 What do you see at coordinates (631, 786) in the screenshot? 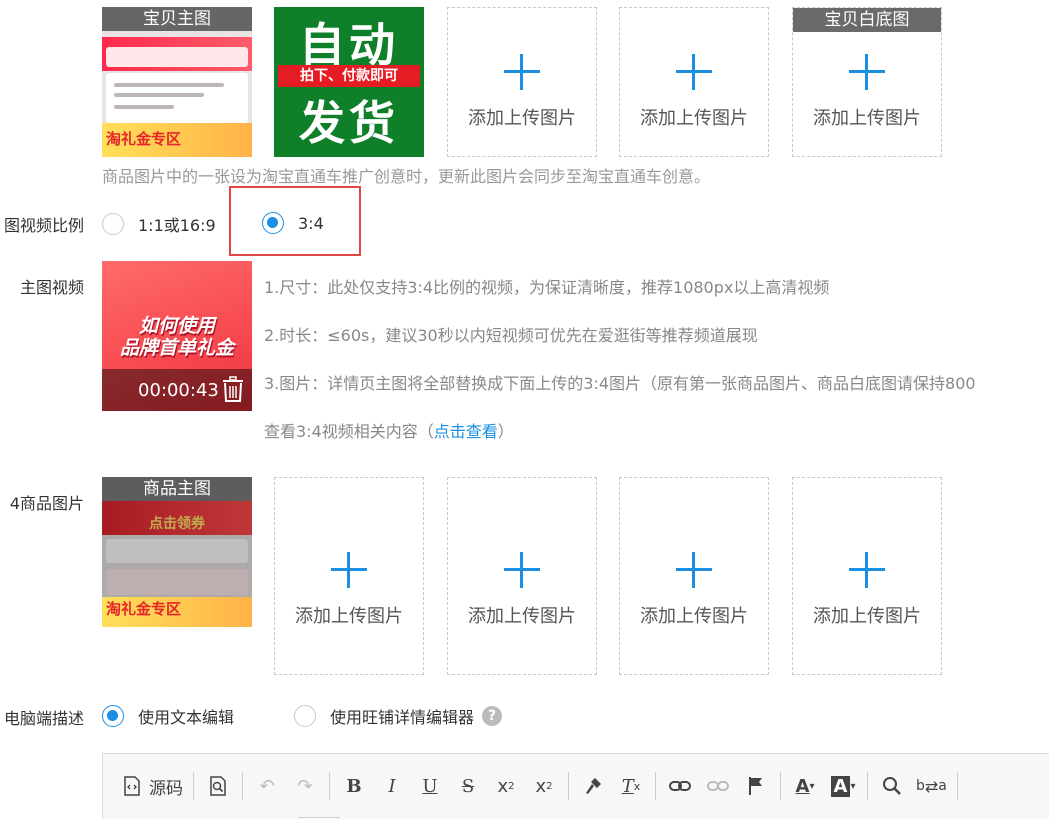
I see `clear-format-icon: Tx` at bounding box center [631, 786].